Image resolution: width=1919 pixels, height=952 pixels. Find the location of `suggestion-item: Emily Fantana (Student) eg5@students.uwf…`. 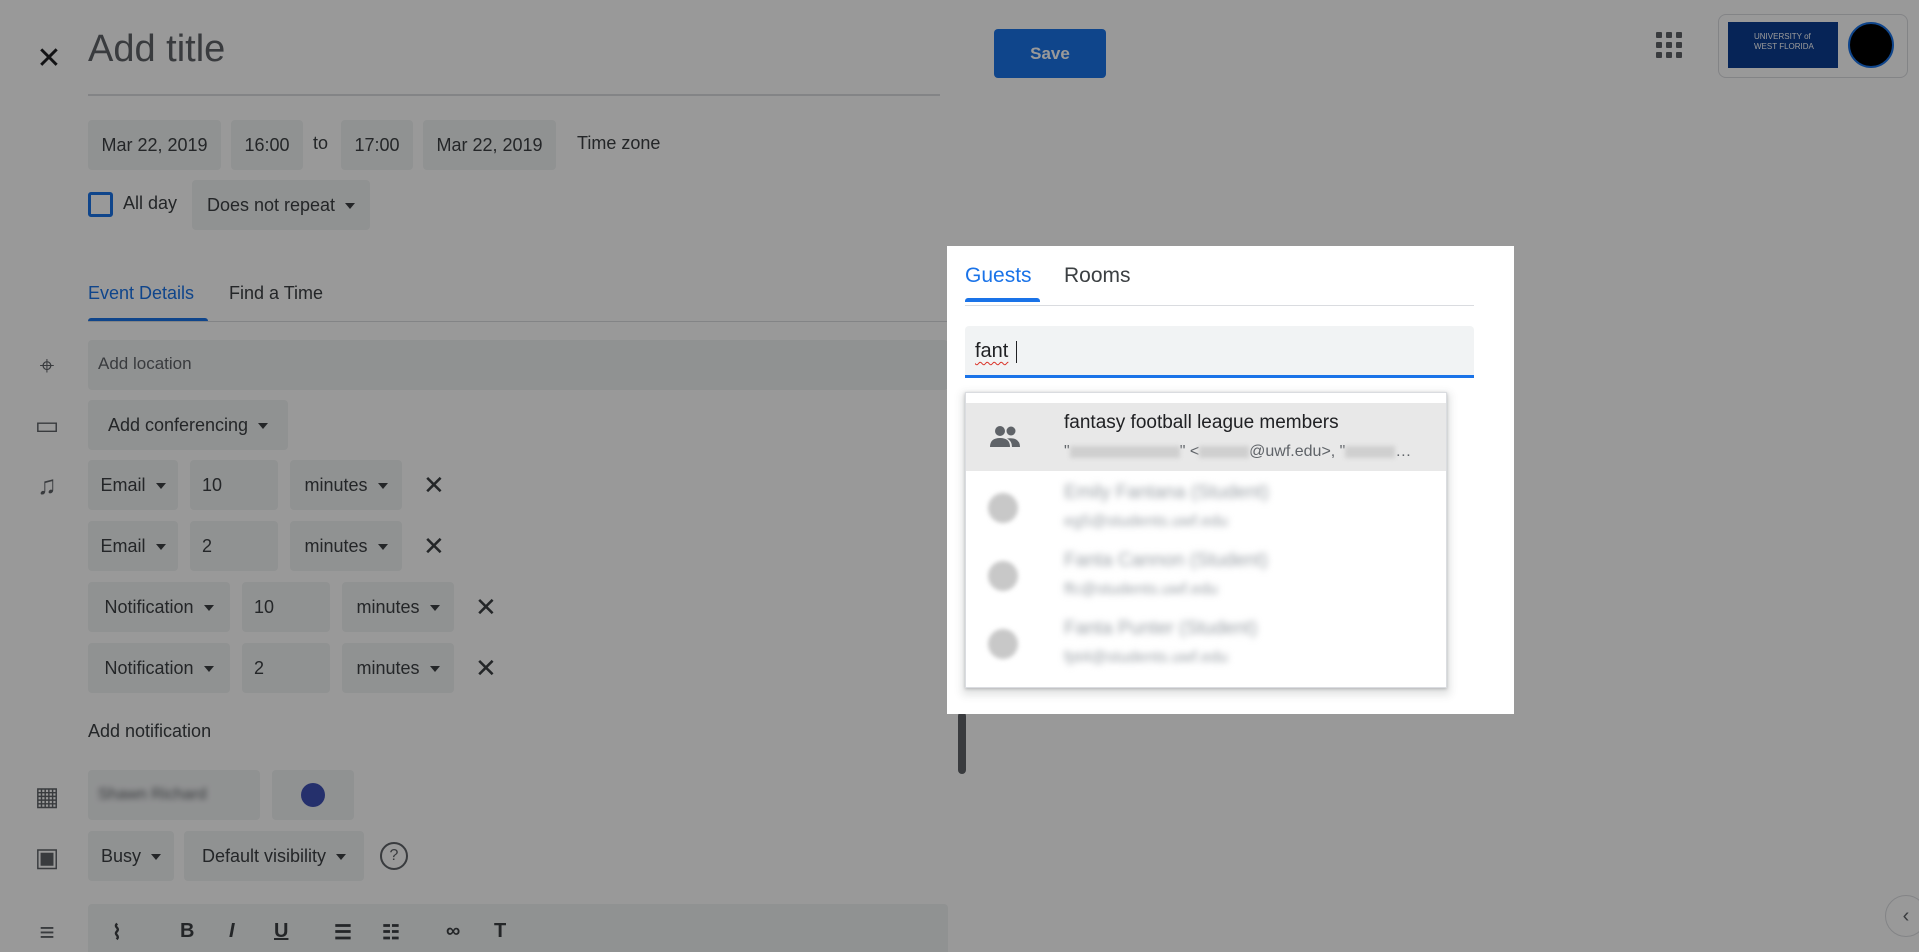

suggestion-item: Emily Fantana (Student) eg5@students.uwf… is located at coordinates (1206, 507).